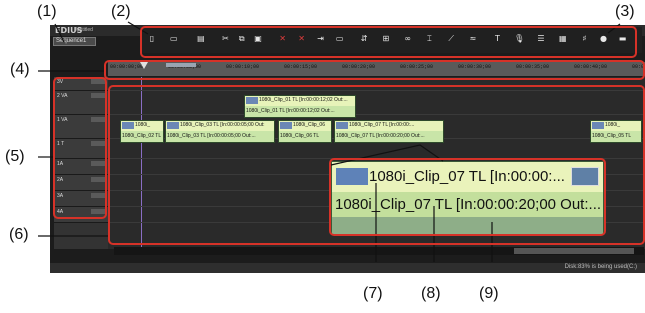 This screenshot has width=645, height=313. What do you see at coordinates (467, 197) in the screenshot?
I see `callout-clip-box` at bounding box center [467, 197].